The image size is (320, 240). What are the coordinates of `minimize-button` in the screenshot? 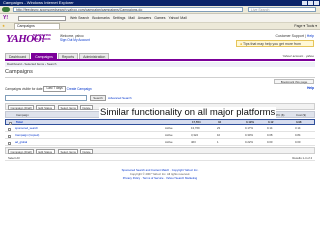 It's located at (304, 3).